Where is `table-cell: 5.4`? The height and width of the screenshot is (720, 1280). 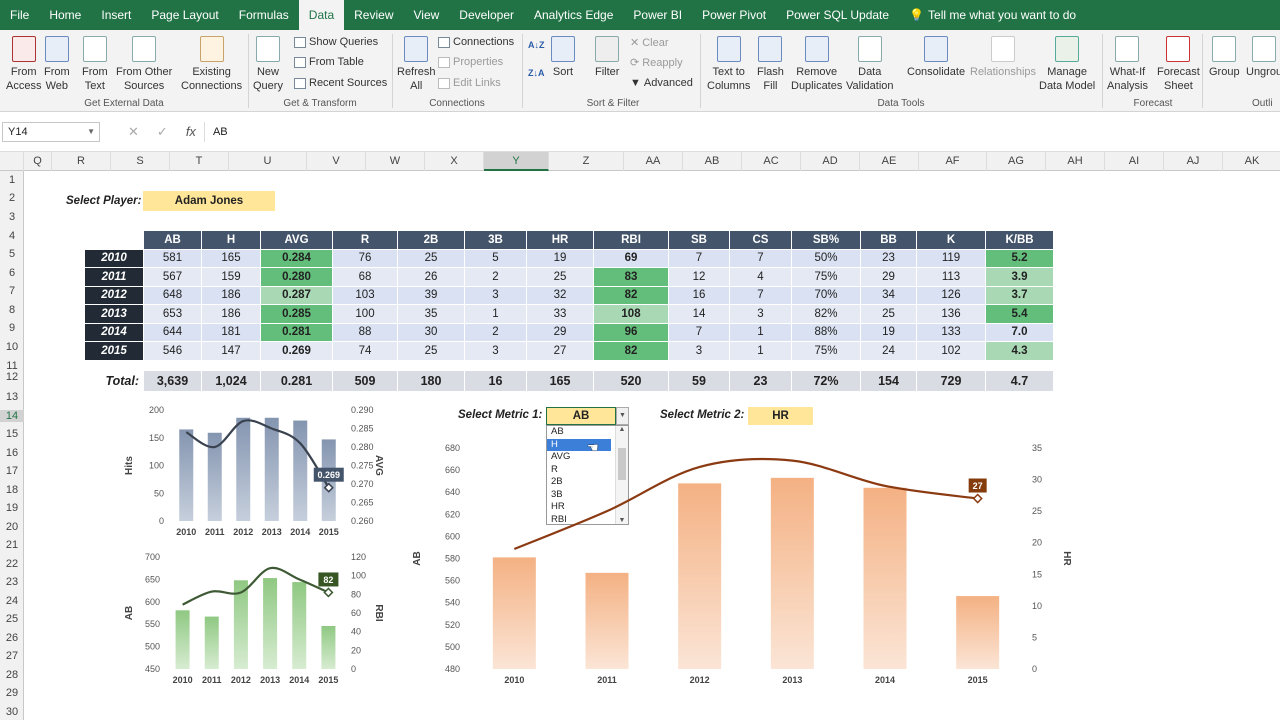 table-cell: 5.4 is located at coordinates (1019, 314).